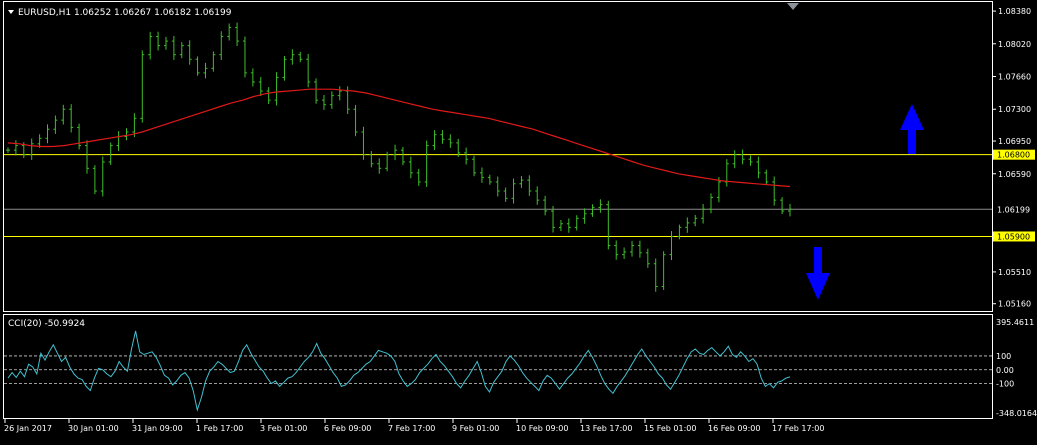 The image size is (1037, 445). I want to click on price-label-text: 1.06800, so click(1013, 155).